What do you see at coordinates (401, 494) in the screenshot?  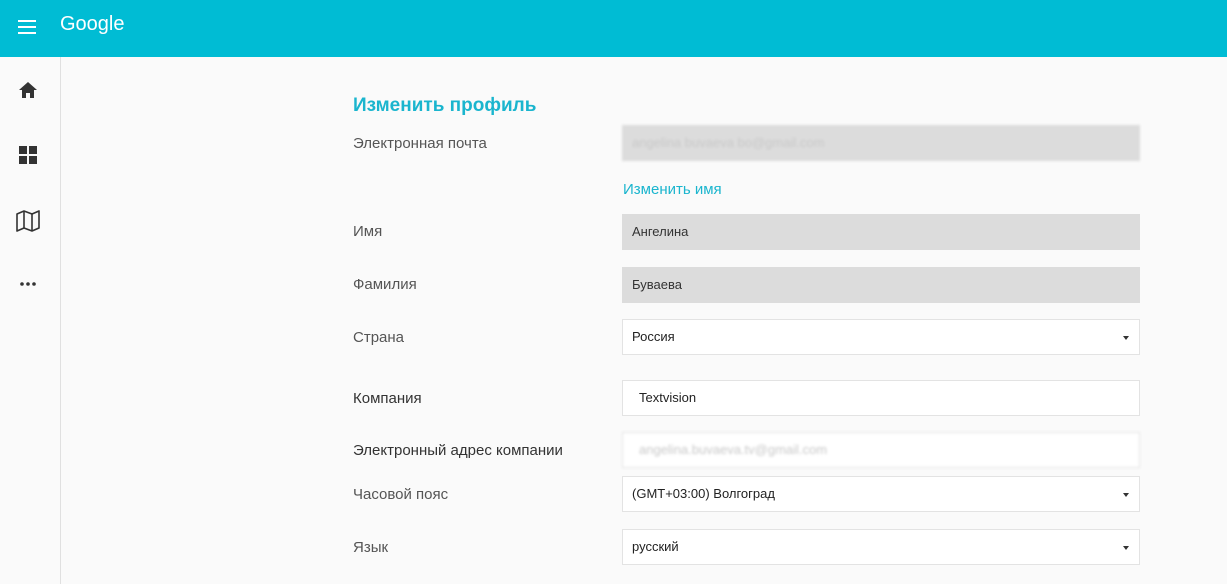 I see `timezone-label: Часовой пояс` at bounding box center [401, 494].